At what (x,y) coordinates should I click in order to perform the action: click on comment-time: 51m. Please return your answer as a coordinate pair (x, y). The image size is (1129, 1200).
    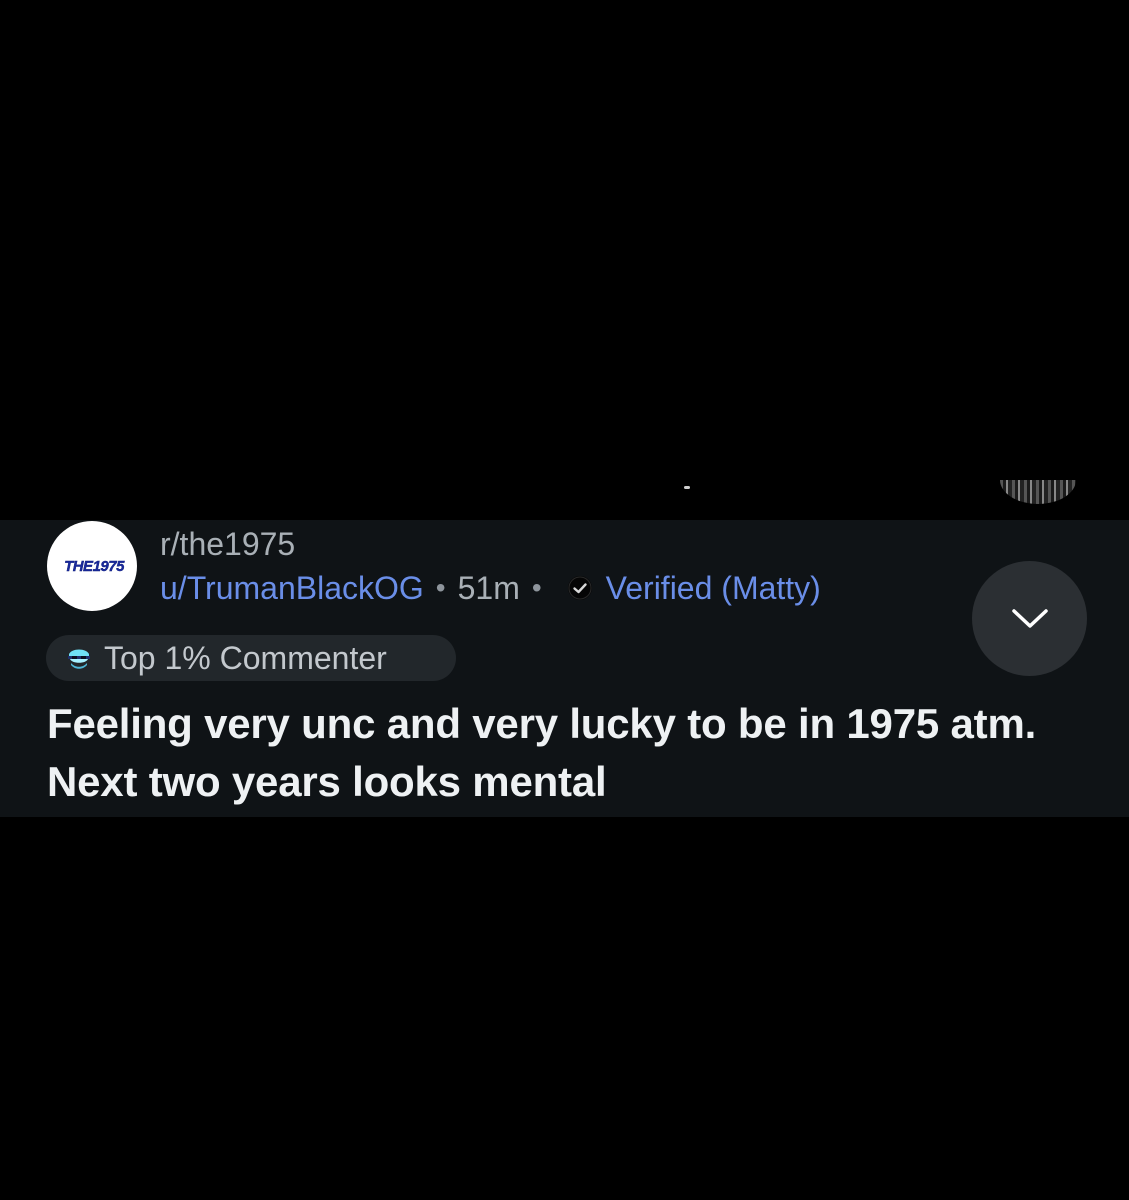
    Looking at the image, I should click on (488, 588).